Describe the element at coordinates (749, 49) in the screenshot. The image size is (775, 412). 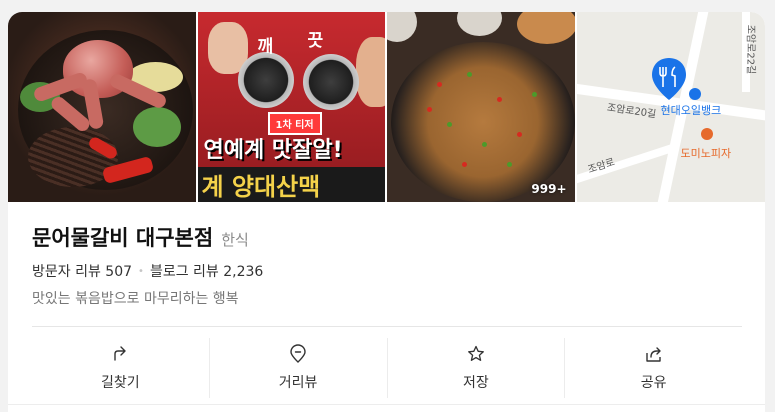
I see `road-label: 조암로22길` at that location.